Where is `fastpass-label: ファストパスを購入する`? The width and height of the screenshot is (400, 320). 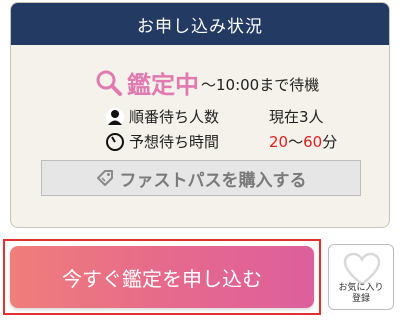
fastpass-label: ファストパスを購入する is located at coordinates (213, 180).